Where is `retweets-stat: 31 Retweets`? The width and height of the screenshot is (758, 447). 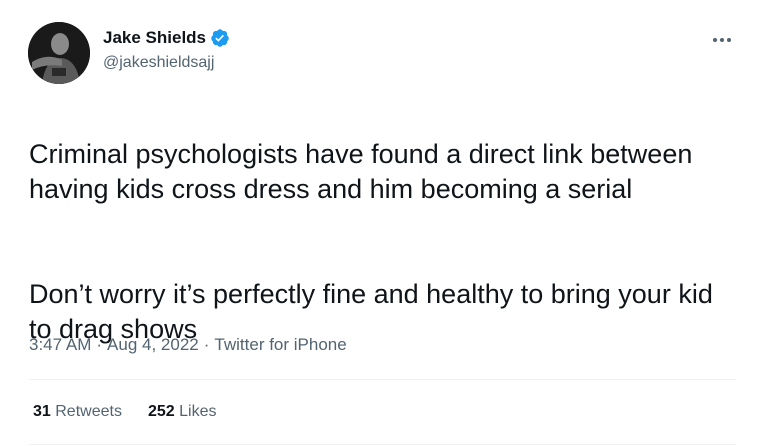
retweets-stat: 31 Retweets is located at coordinates (77, 412).